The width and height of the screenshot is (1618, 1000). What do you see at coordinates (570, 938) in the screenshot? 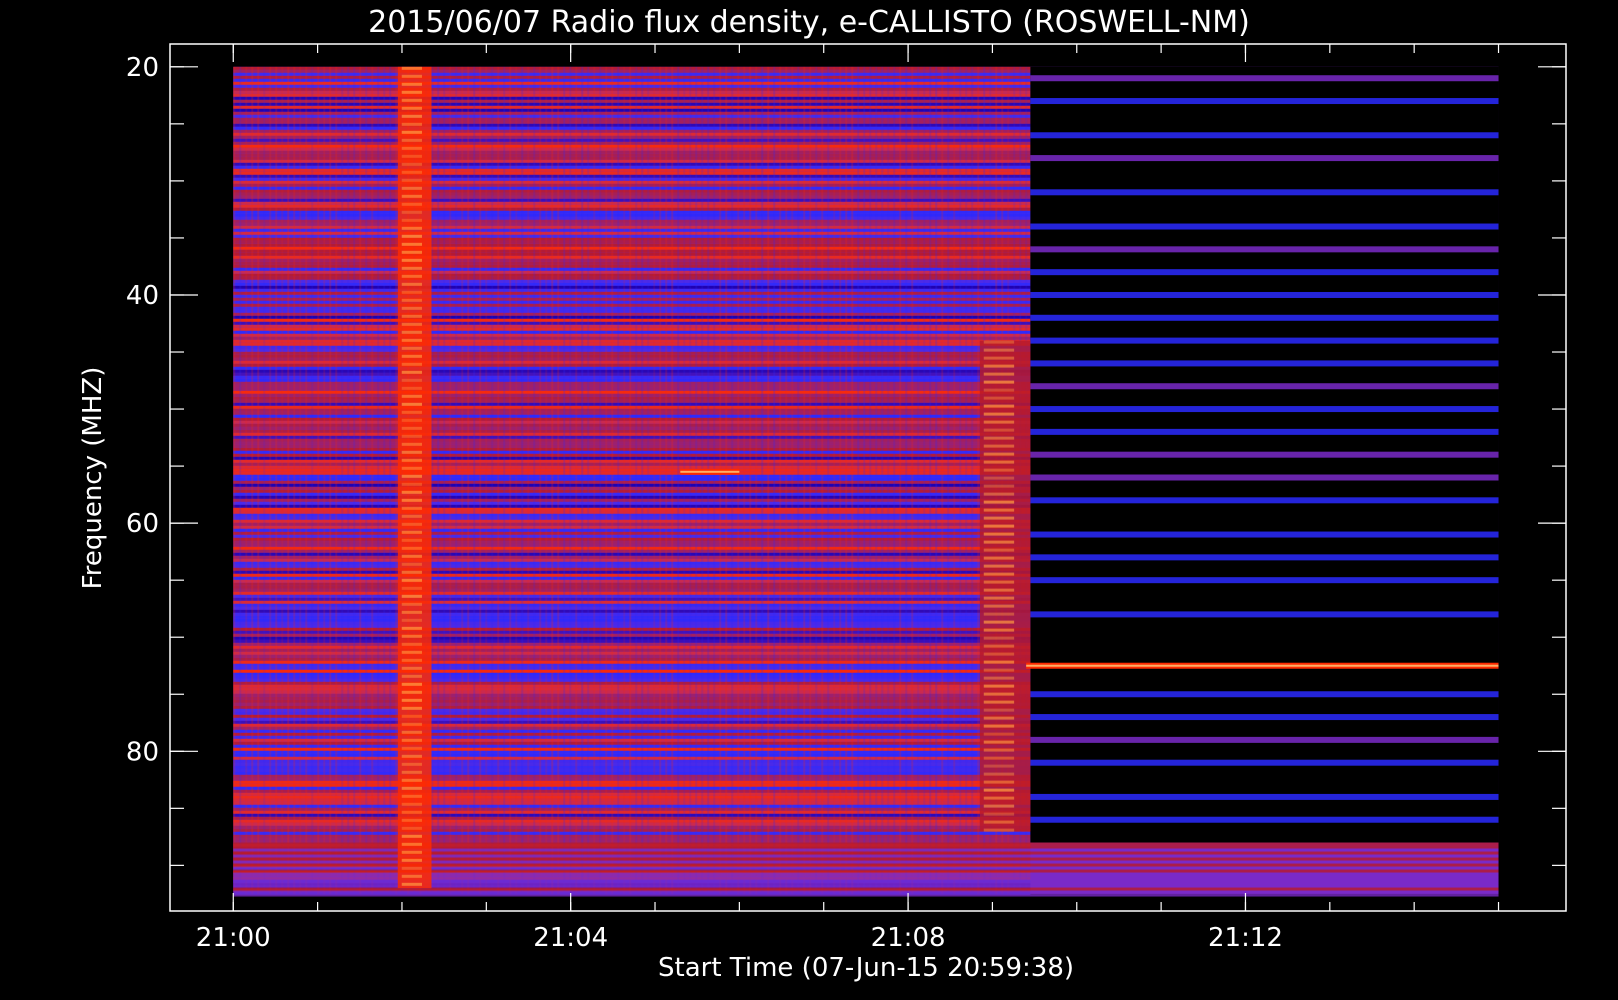
I see `x-tick-label: 21:04` at bounding box center [570, 938].